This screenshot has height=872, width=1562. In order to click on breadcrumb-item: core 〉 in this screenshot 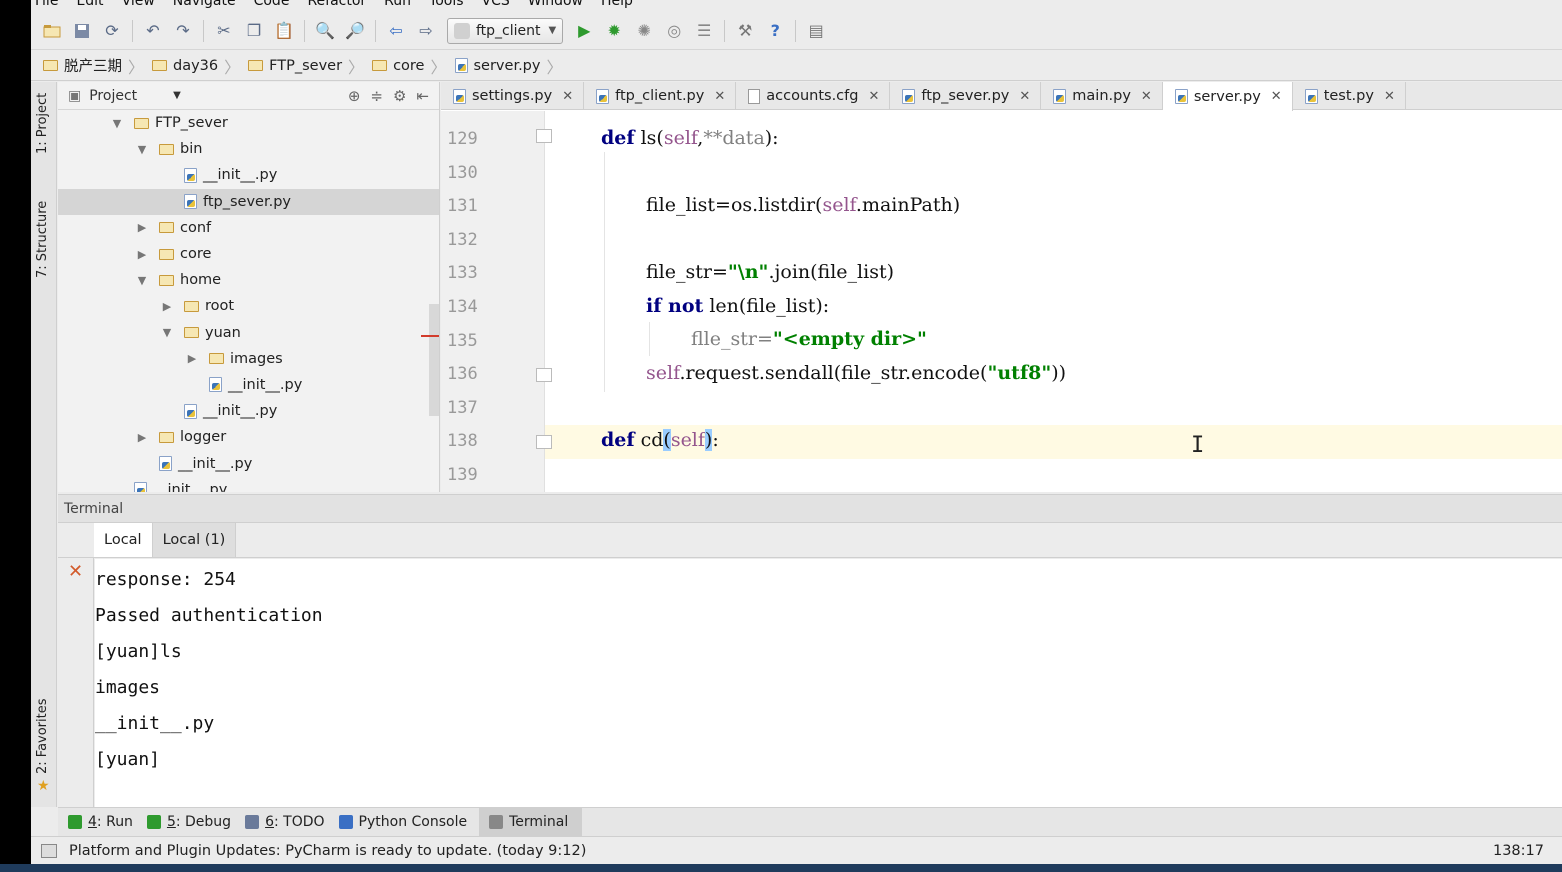, I will do `click(411, 66)`.